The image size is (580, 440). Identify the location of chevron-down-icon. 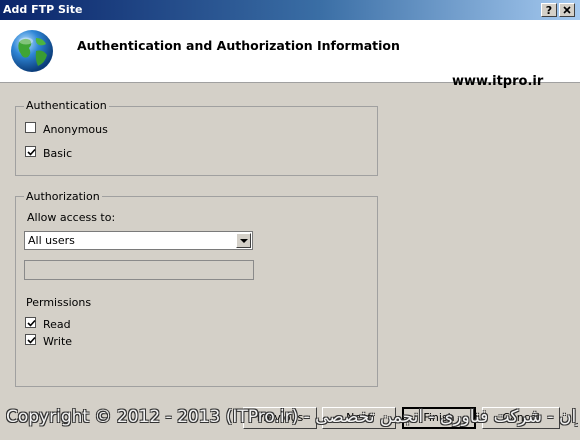
(243, 240).